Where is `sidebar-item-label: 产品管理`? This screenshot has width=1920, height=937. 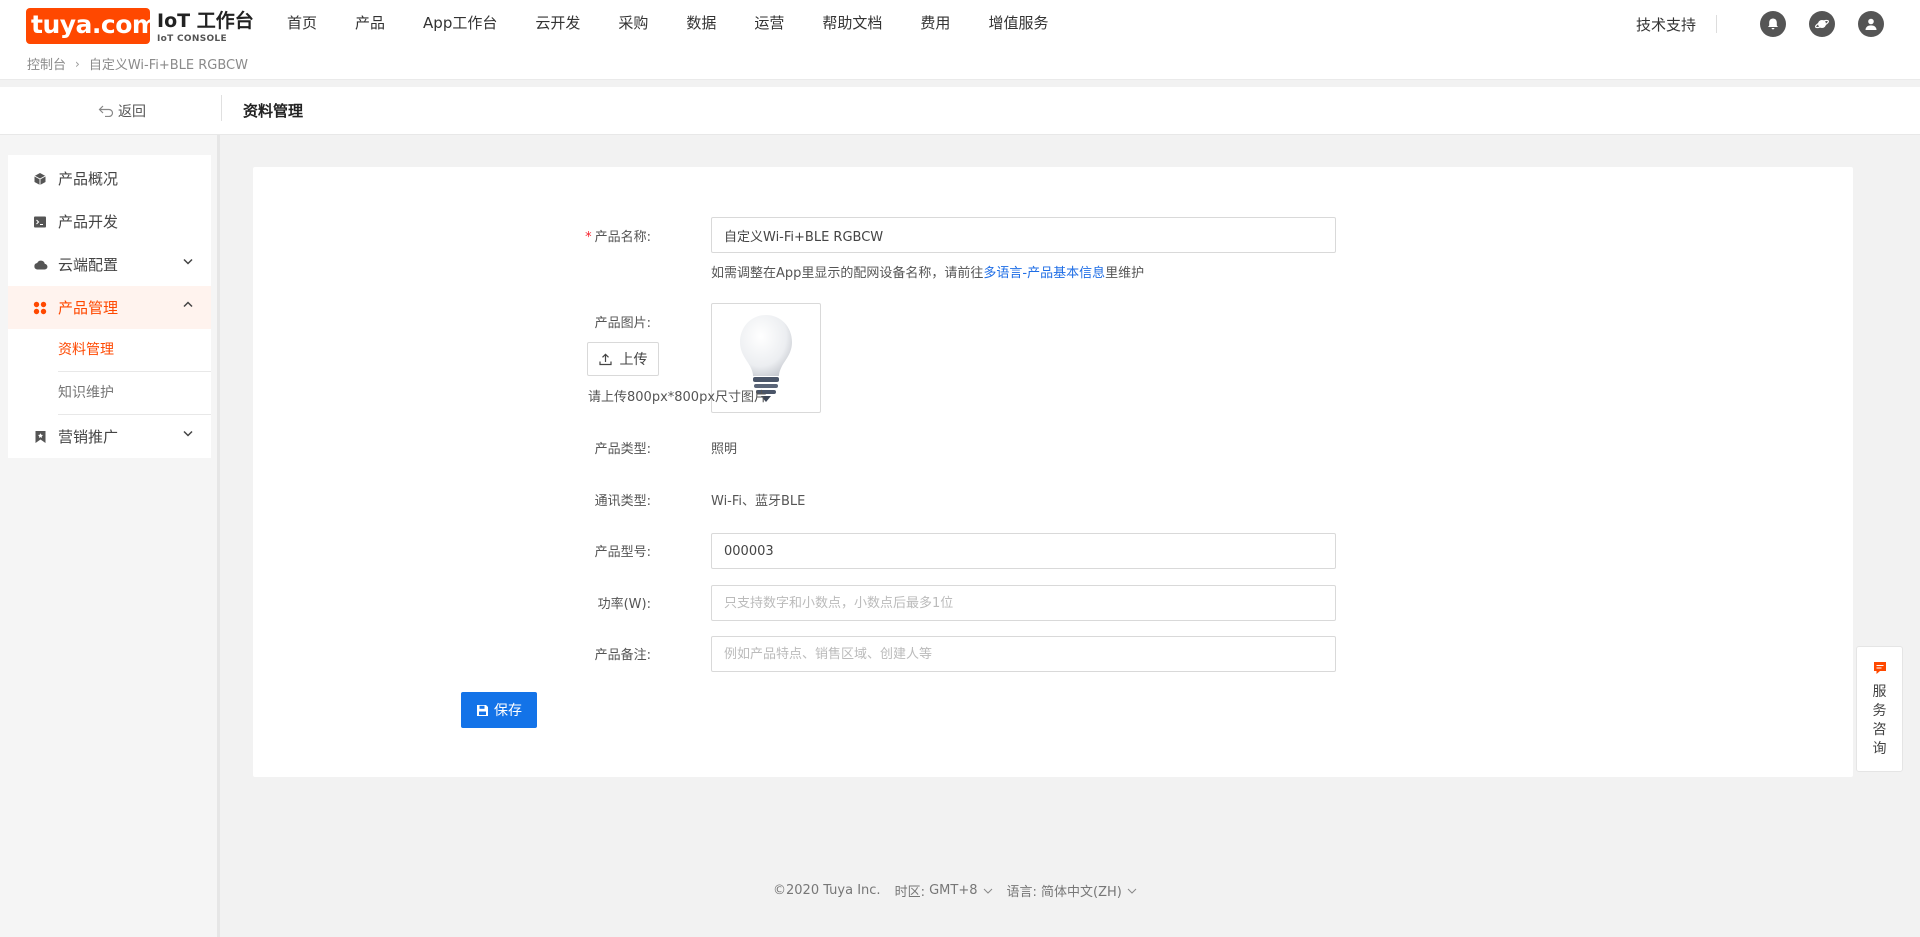
sidebar-item-label: 产品管理 is located at coordinates (88, 308).